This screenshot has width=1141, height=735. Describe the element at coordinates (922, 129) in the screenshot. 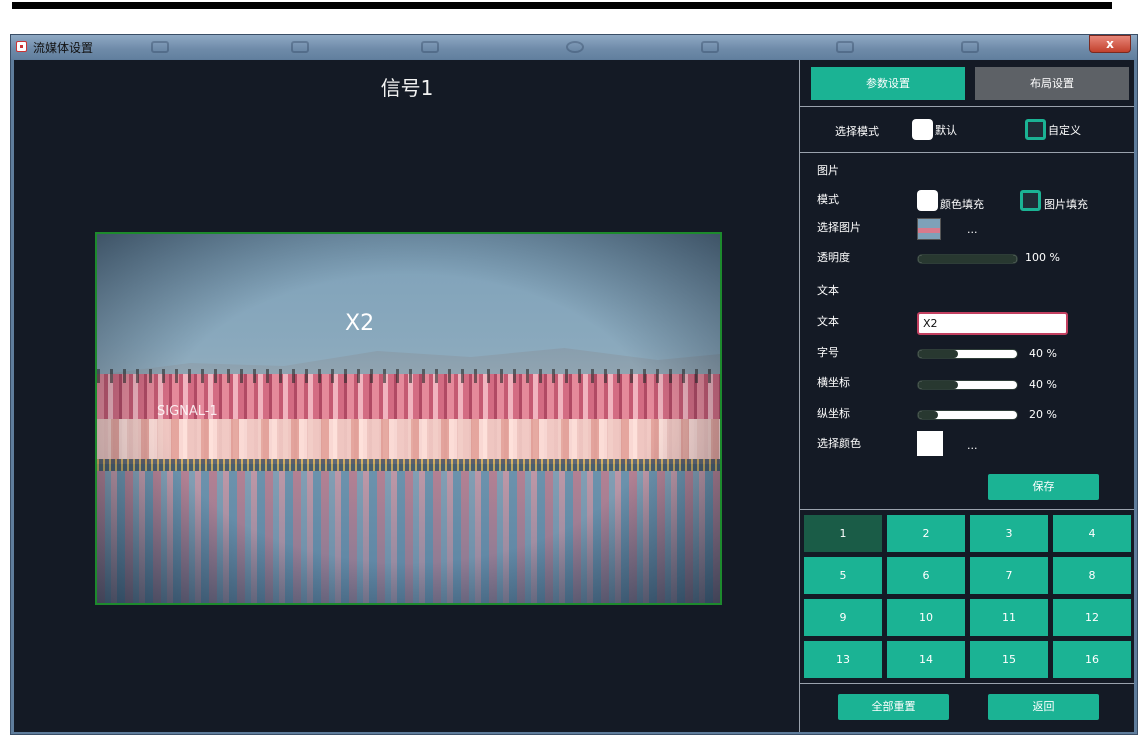

I see `default-mode-checkbox` at that location.